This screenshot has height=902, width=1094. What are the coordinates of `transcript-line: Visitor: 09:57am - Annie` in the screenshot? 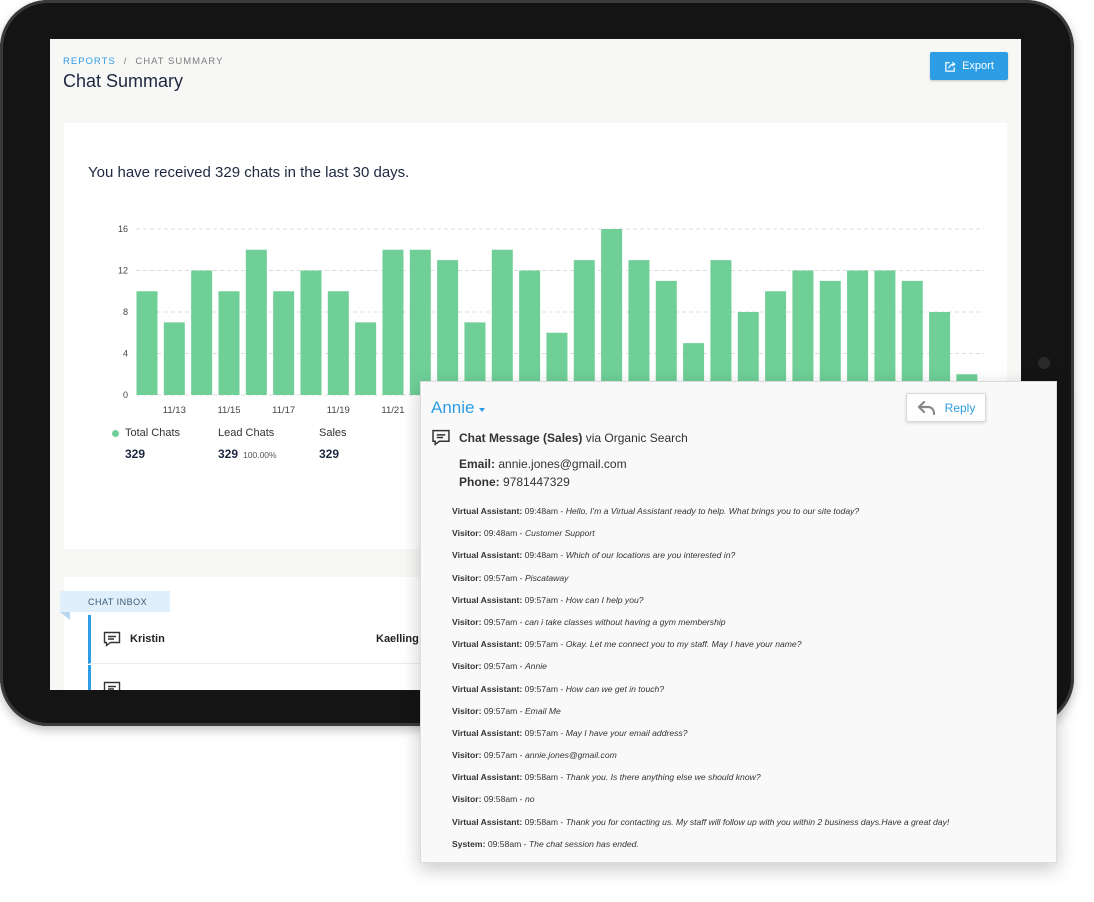 It's located at (747, 672).